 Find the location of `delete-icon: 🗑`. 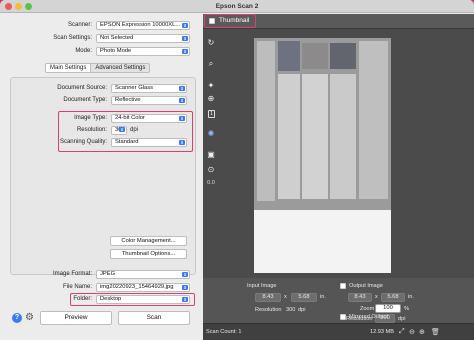

delete-icon: 🗑 is located at coordinates (435, 332).